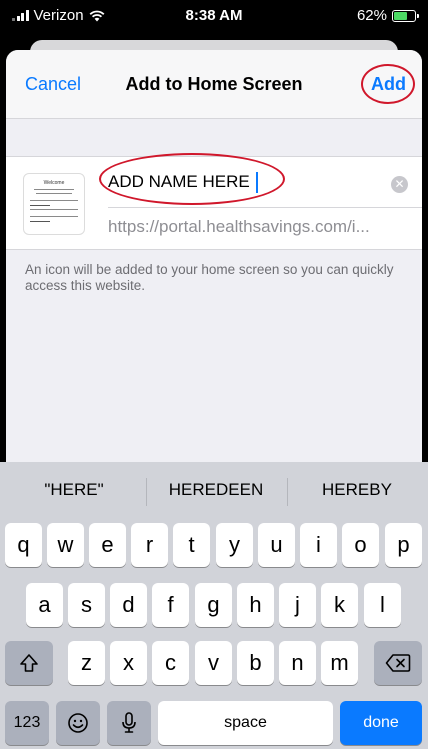 The image size is (428, 749). What do you see at coordinates (44, 605) in the screenshot?
I see `key-a: a` at bounding box center [44, 605].